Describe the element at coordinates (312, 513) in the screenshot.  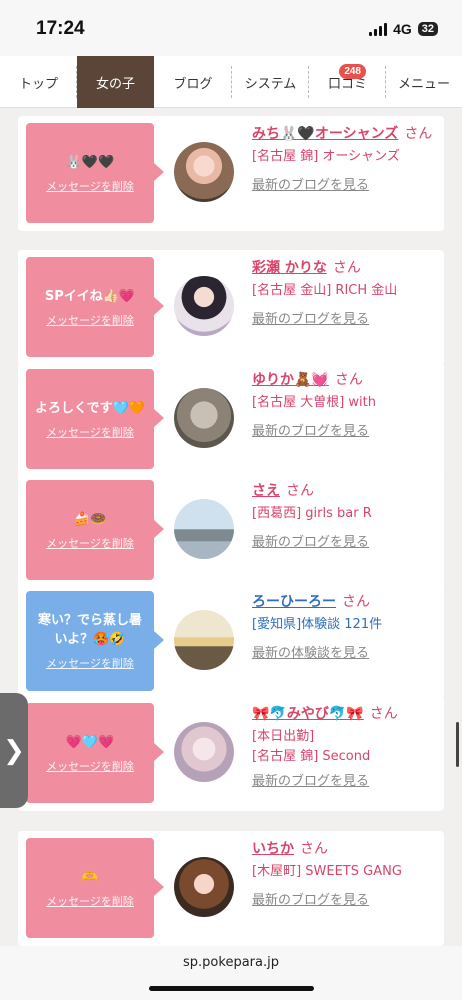
I see `shop-info: [西葛西] girls bar R` at that location.